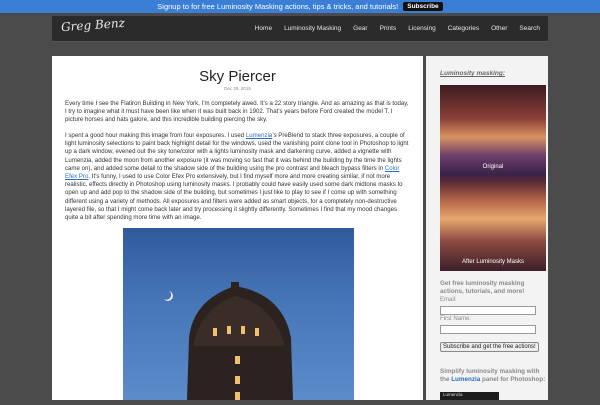 The height and width of the screenshot is (405, 600). Describe the element at coordinates (493, 167) in the screenshot. I see `caption-original: Original` at that location.